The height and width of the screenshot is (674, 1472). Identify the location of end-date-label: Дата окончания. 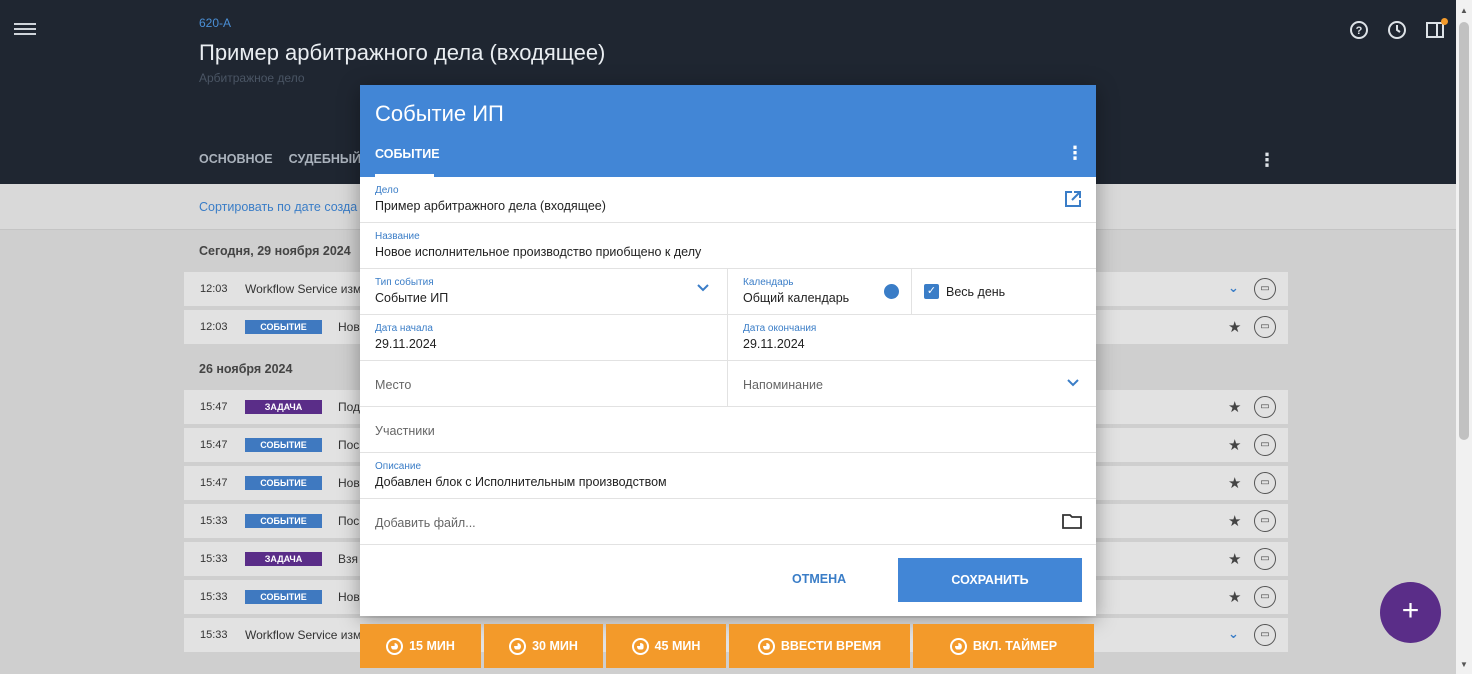
(780, 328).